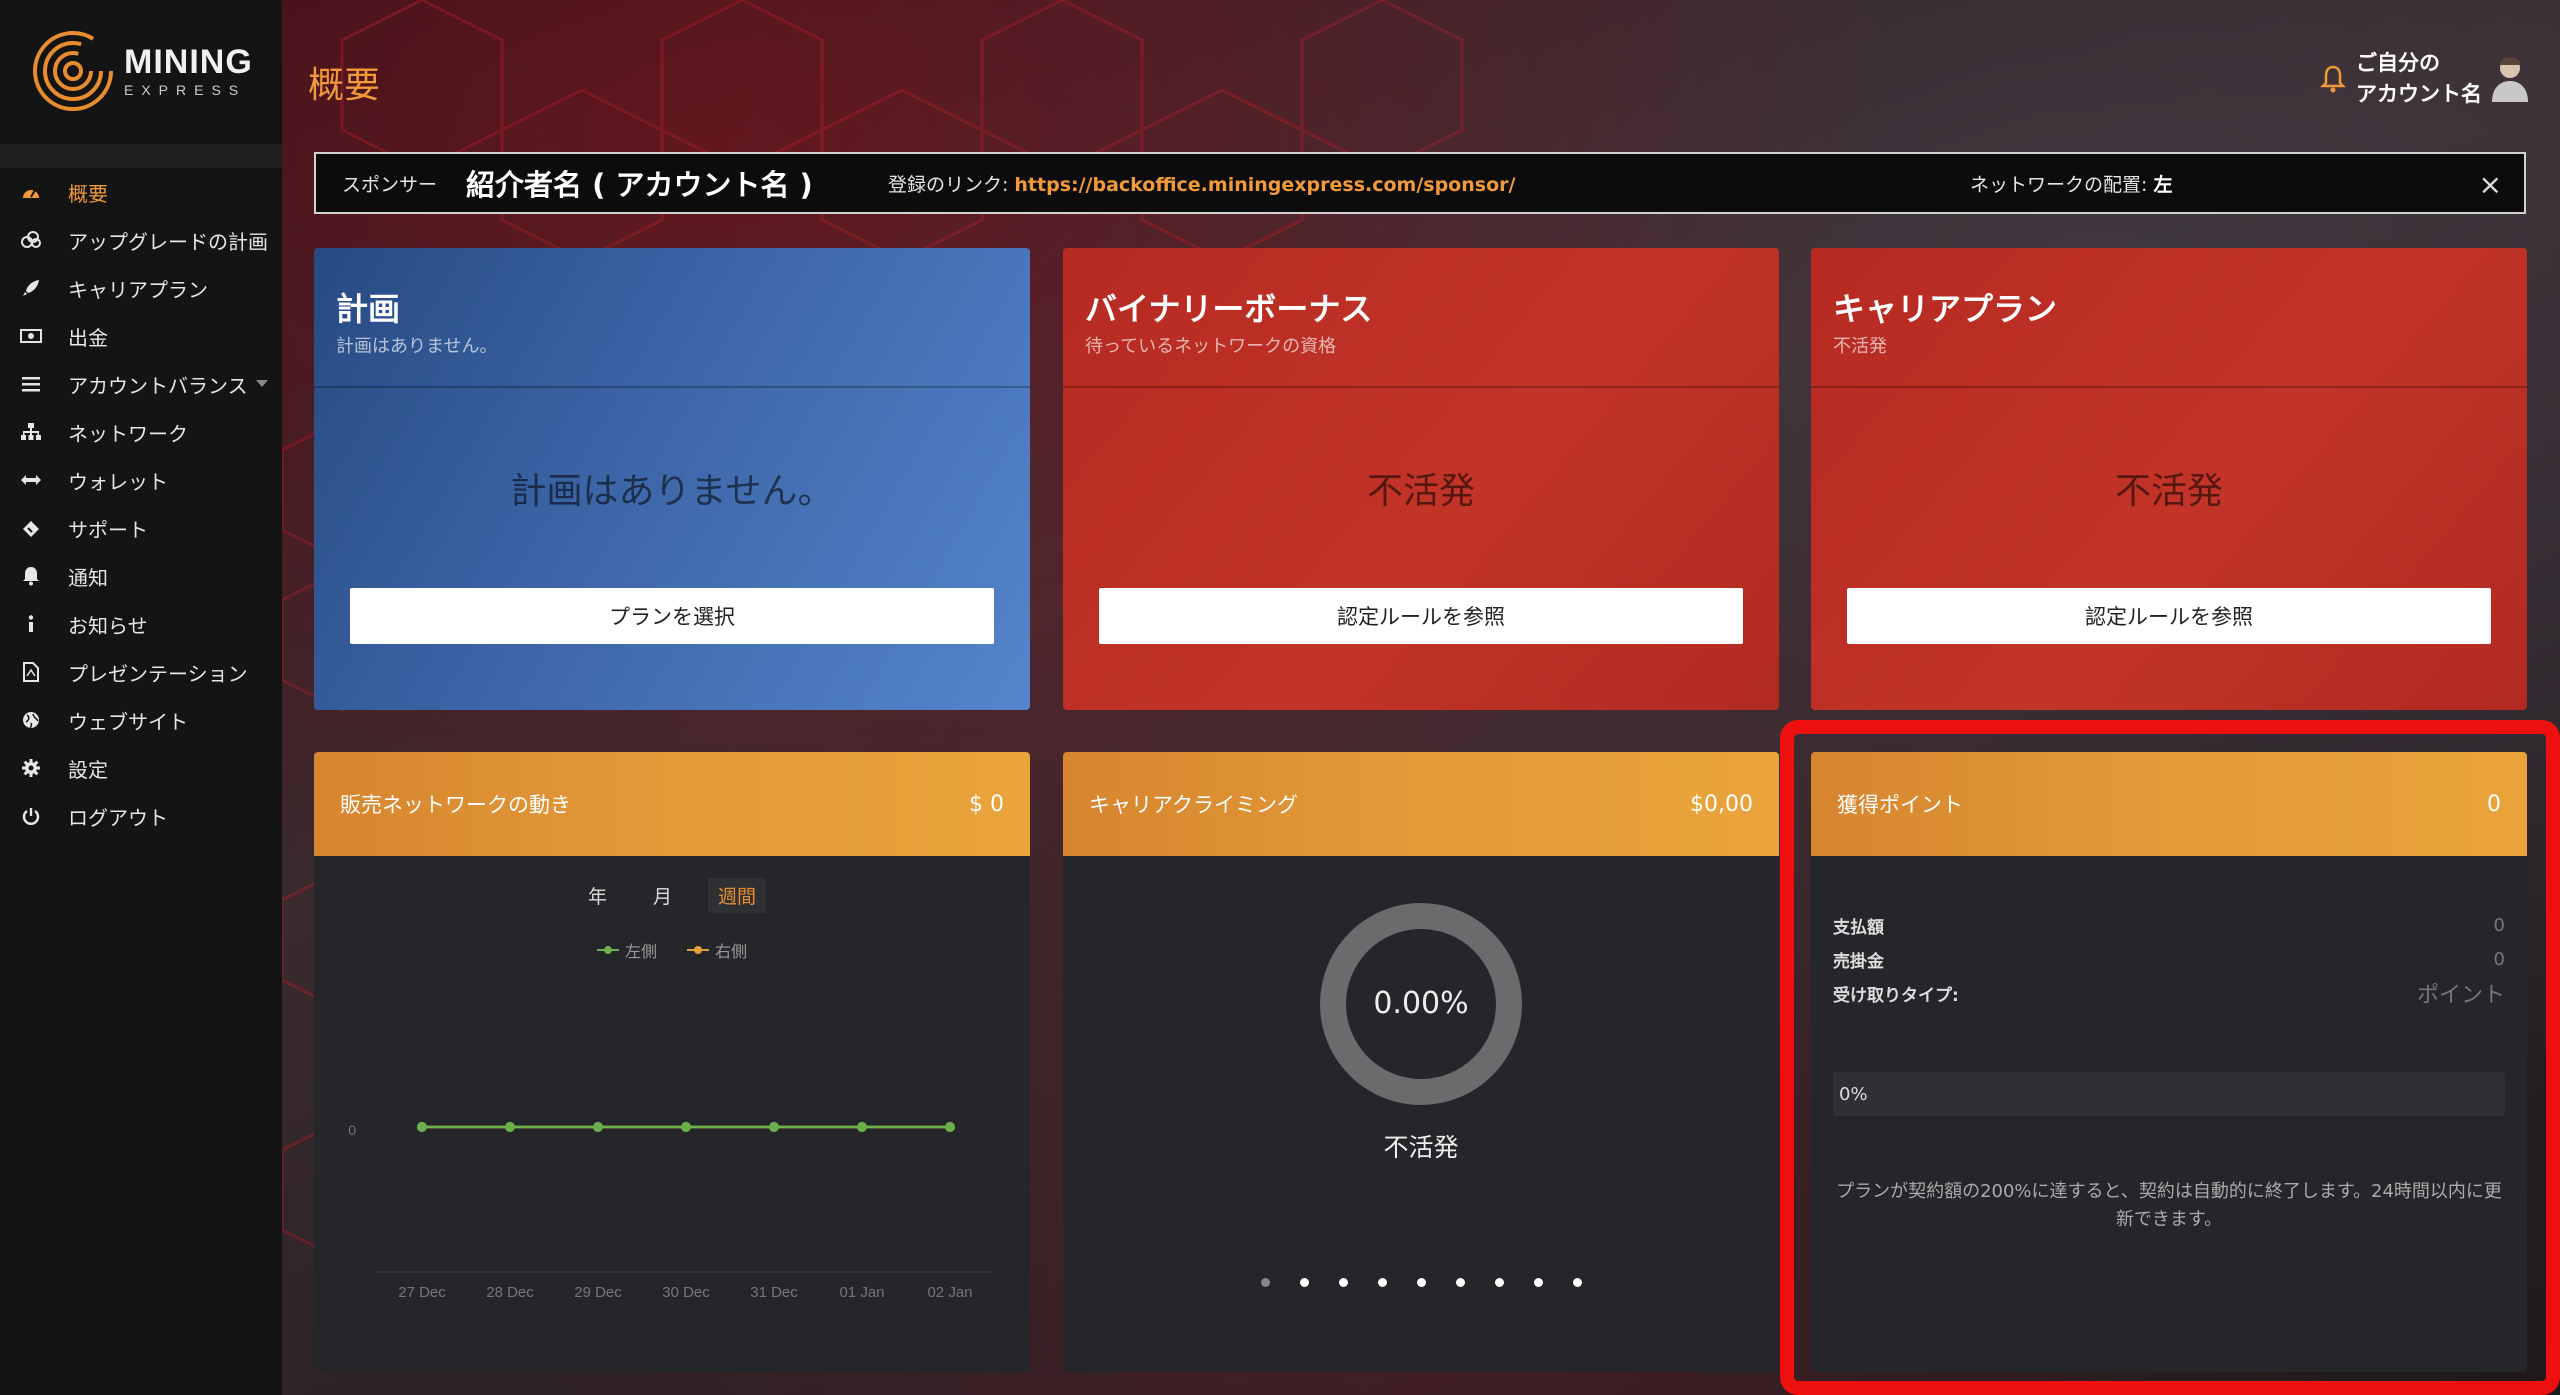  Describe the element at coordinates (1421, 1062) in the screenshot. I see `career-climbing-card: キャリアクライミング $0,00 0.00% 不活発` at that location.